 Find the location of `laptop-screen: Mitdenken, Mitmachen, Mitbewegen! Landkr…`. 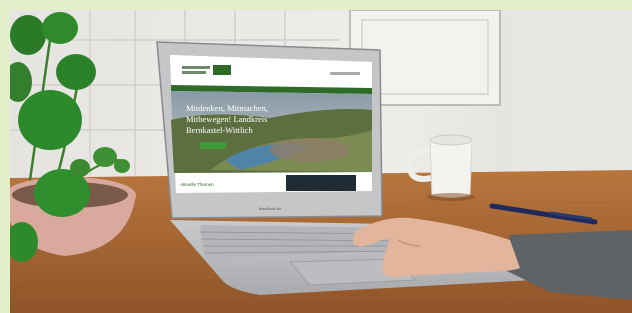

laptop-screen: Mitdenken, Mitmachen, Mitbewegen! Landkr… is located at coordinates (271, 124).